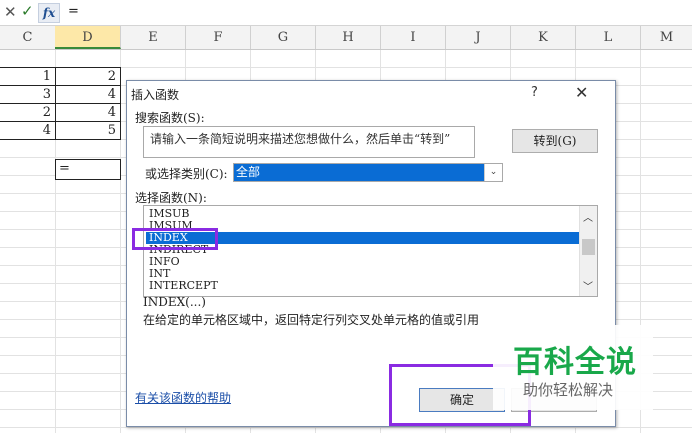 This screenshot has width=692, height=433. Describe the element at coordinates (608, 37) in the screenshot. I see `column-header-l: L` at that location.